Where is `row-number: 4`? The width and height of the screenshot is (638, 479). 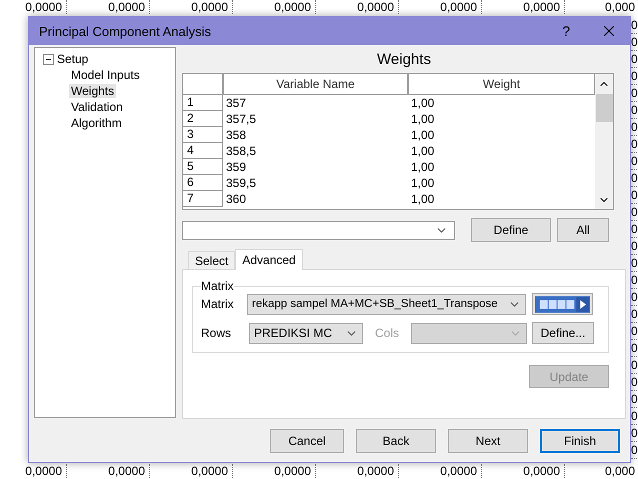 row-number: 4 is located at coordinates (203, 151).